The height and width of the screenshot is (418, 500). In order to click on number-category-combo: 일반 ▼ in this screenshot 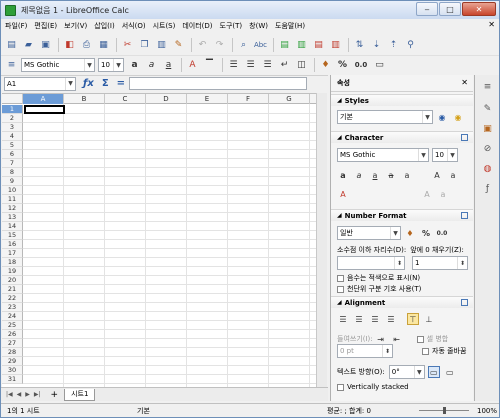, I will do `click(369, 233)`.